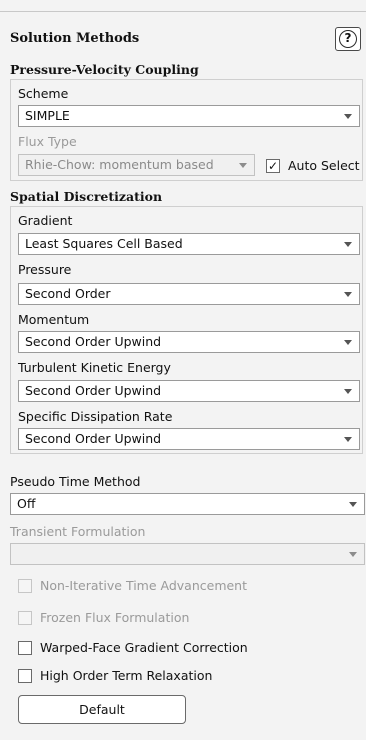  I want to click on frozen-flux-formulation-checkbox: Frozen Flux Formulation, so click(103, 617).